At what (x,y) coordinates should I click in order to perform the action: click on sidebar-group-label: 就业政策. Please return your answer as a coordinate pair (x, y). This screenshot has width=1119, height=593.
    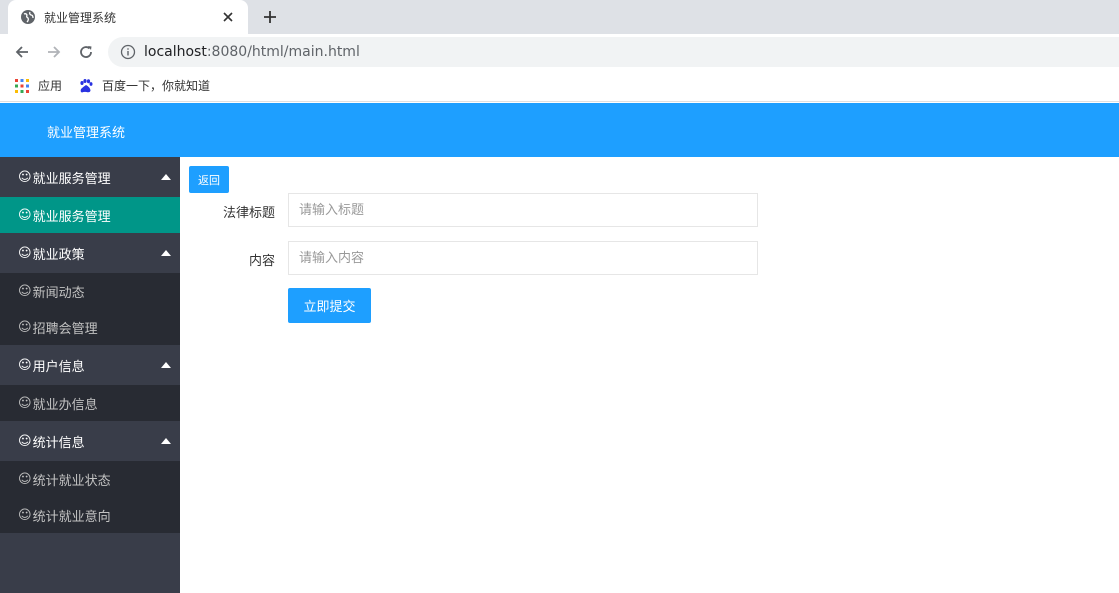
    Looking at the image, I should click on (58, 255).